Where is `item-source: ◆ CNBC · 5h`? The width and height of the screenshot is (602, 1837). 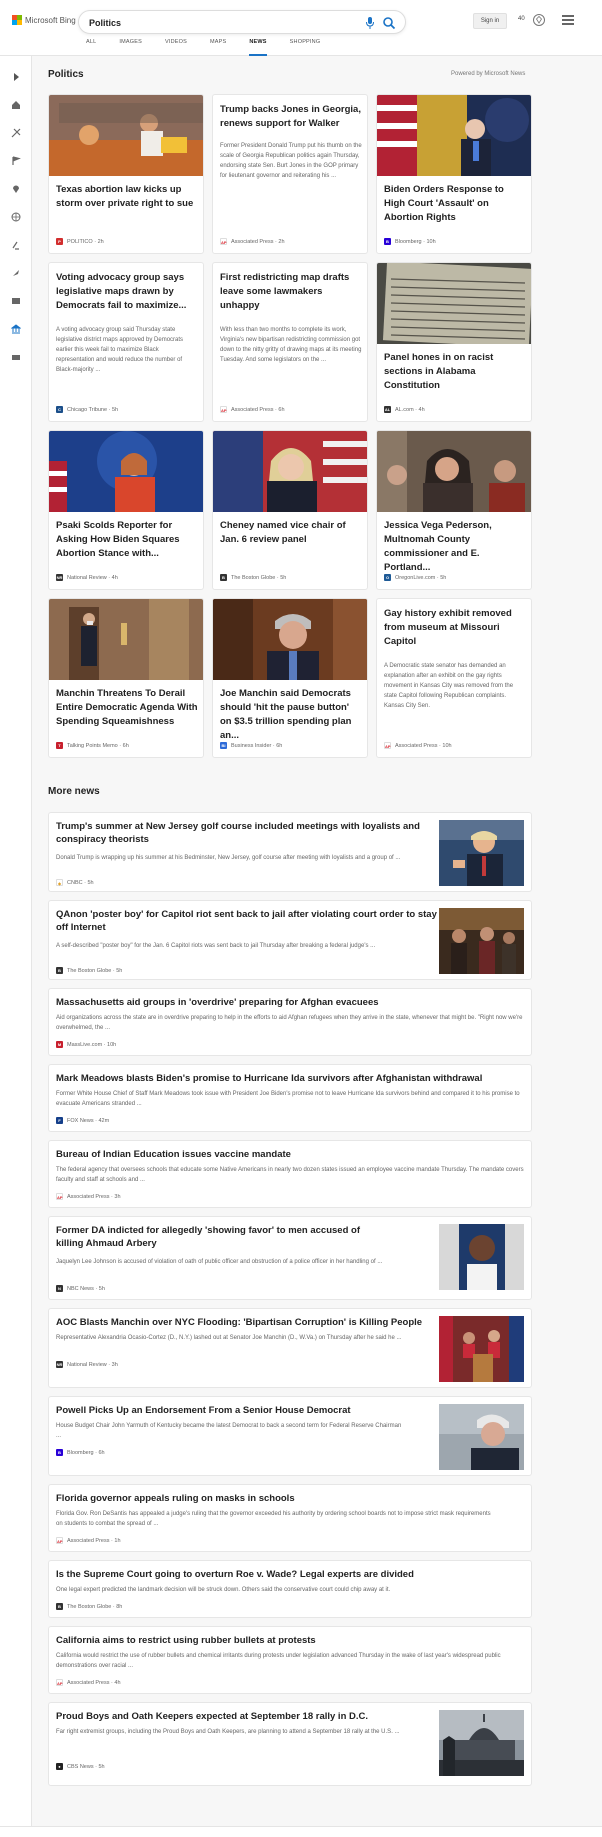
item-source: ◆ CNBC · 5h is located at coordinates (75, 882).